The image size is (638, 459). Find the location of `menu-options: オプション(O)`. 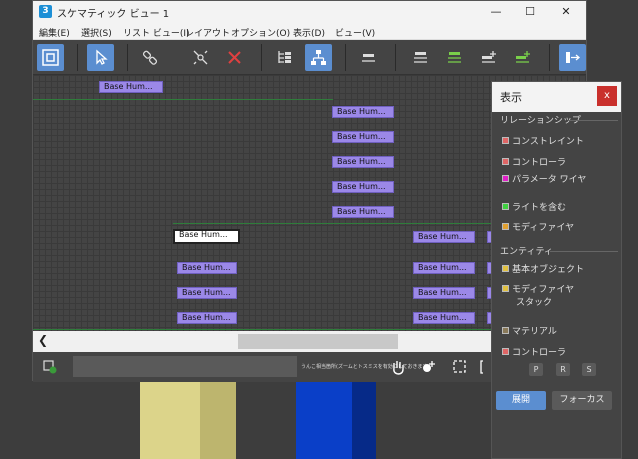

menu-options: オプション(O) is located at coordinates (260, 32).